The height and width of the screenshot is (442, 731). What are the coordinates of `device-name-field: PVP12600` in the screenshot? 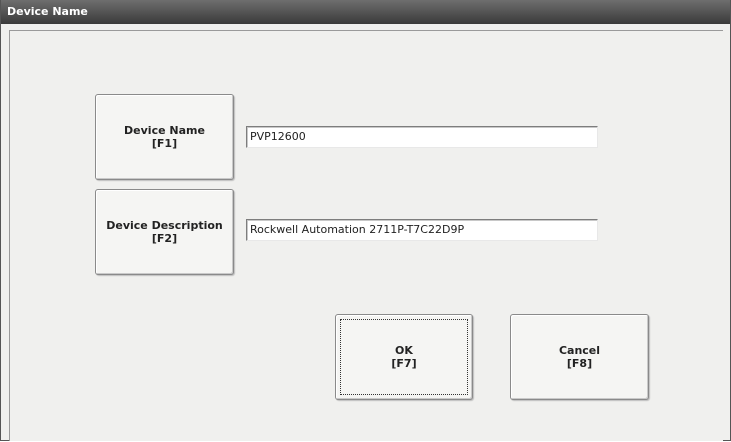 It's located at (422, 137).